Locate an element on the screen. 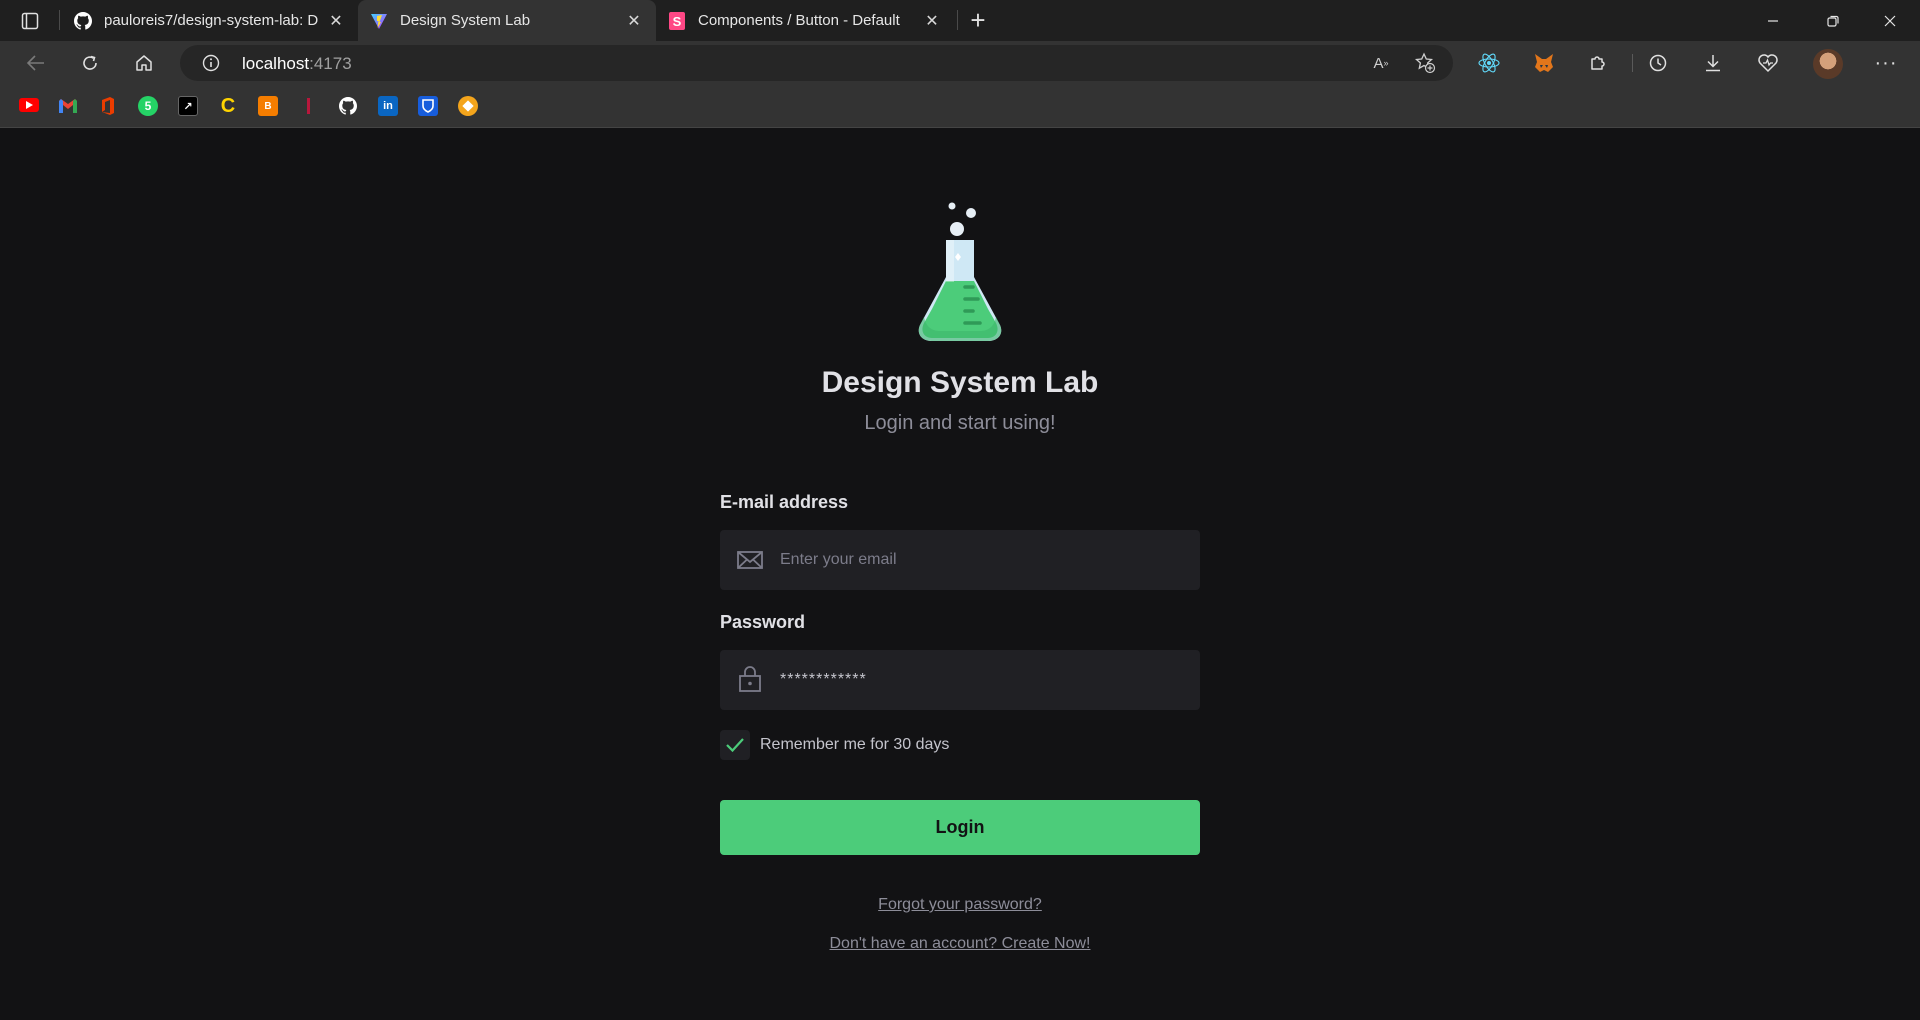 This screenshot has width=1920, height=1020. url-port: :4173 is located at coordinates (330, 63).